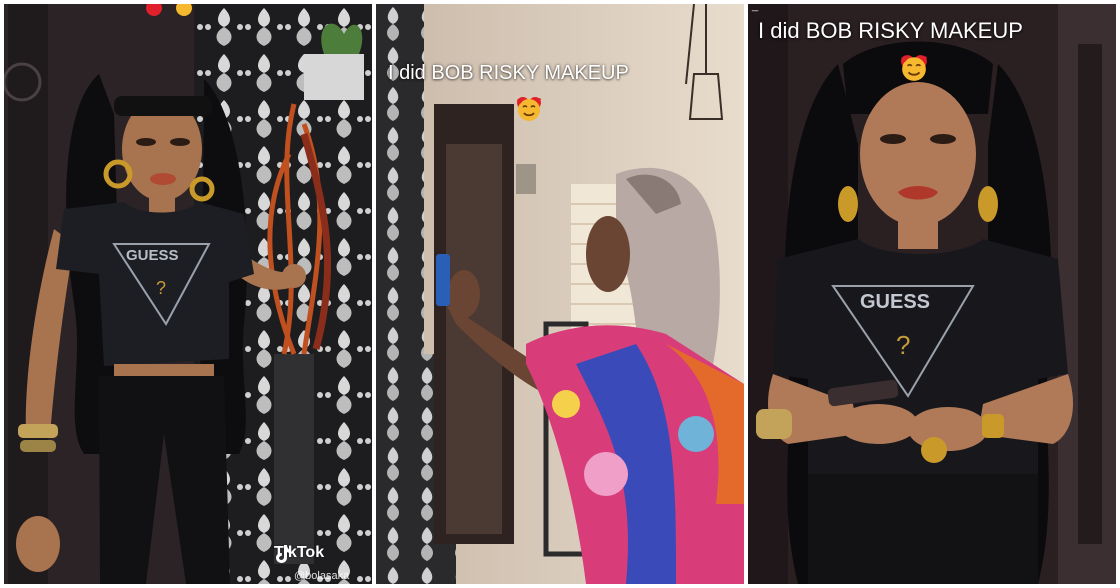 This screenshot has width=1120, height=588. What do you see at coordinates (508, 73) in the screenshot?
I see `middle-caption: I did BOB RISKY MAKEUP` at bounding box center [508, 73].